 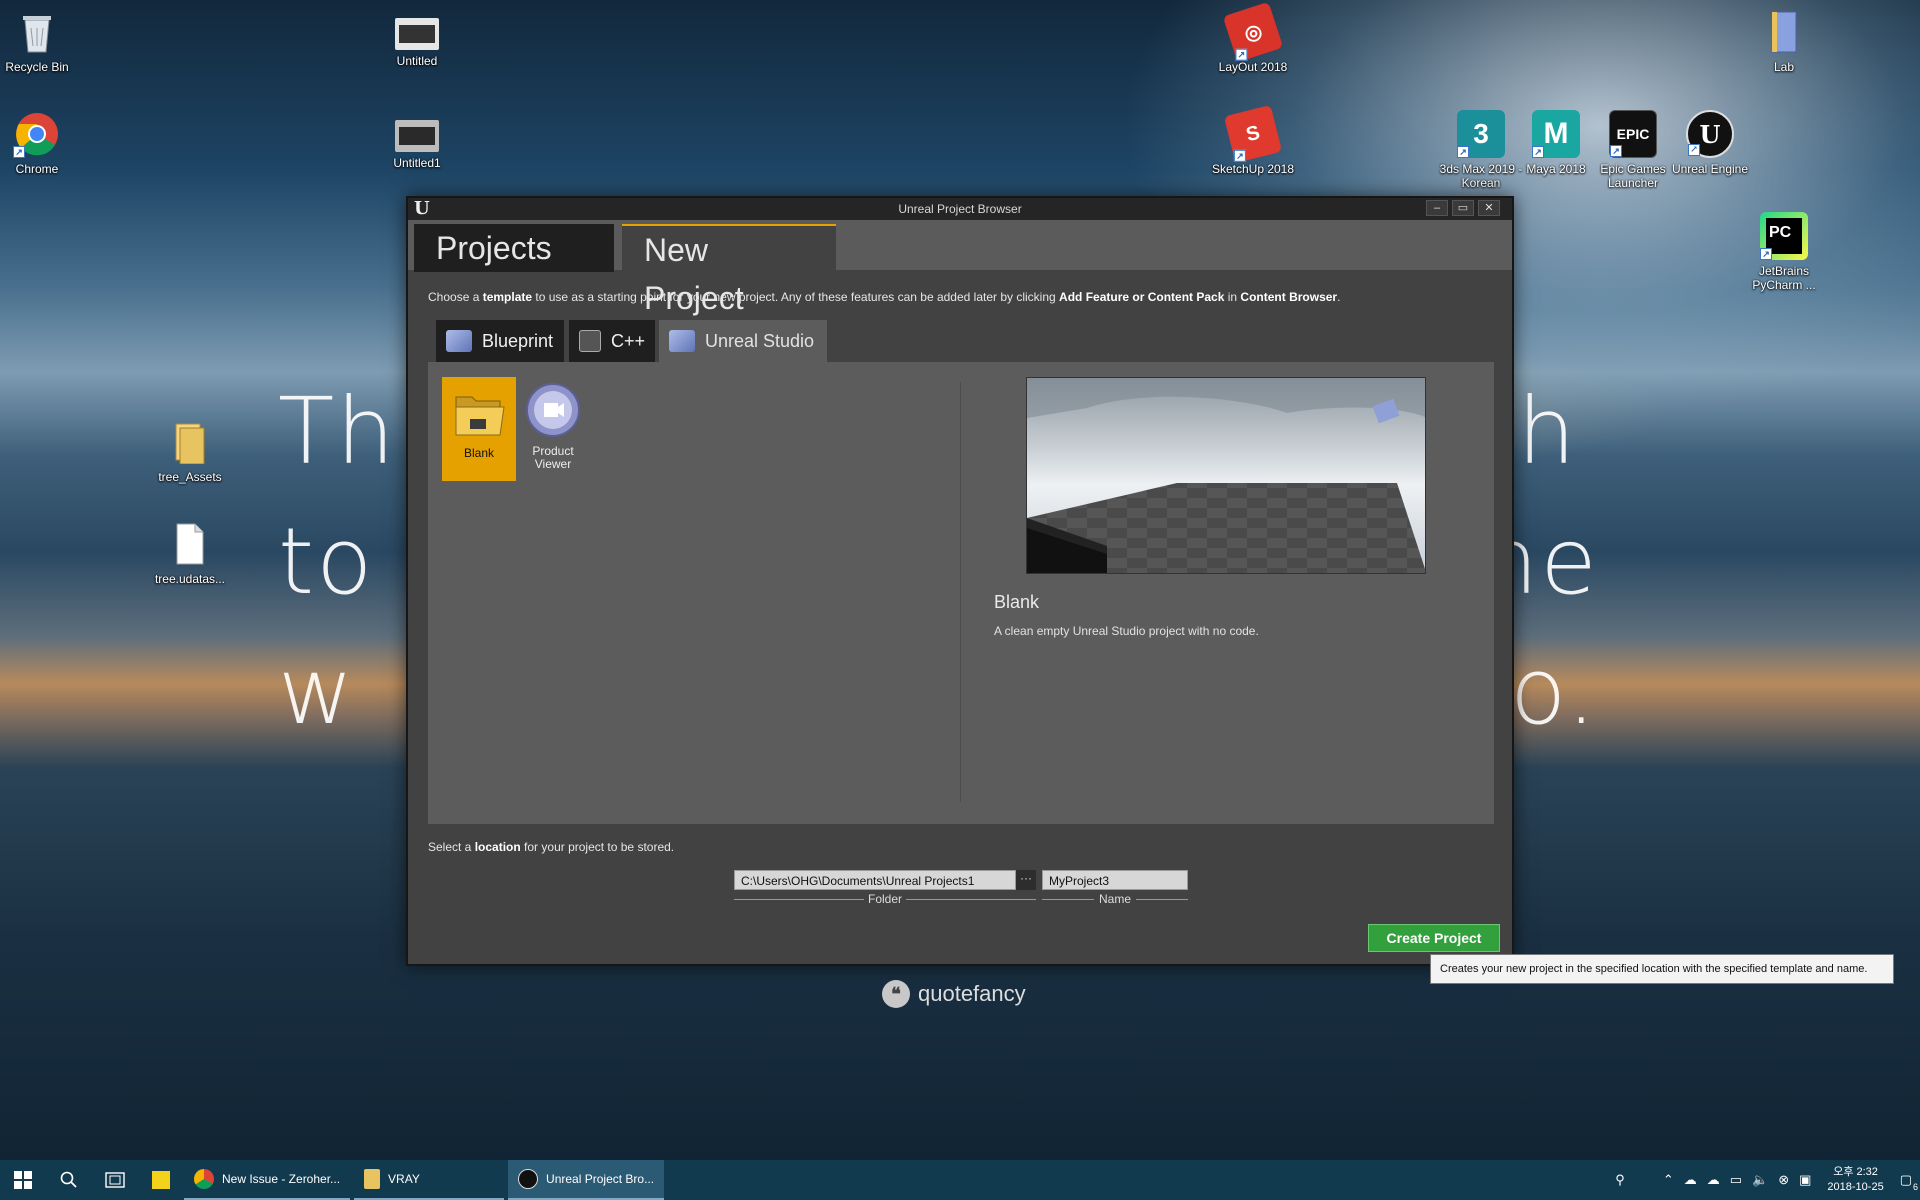 I want to click on ime-icon: ▣, so click(x=1805, y=1180).